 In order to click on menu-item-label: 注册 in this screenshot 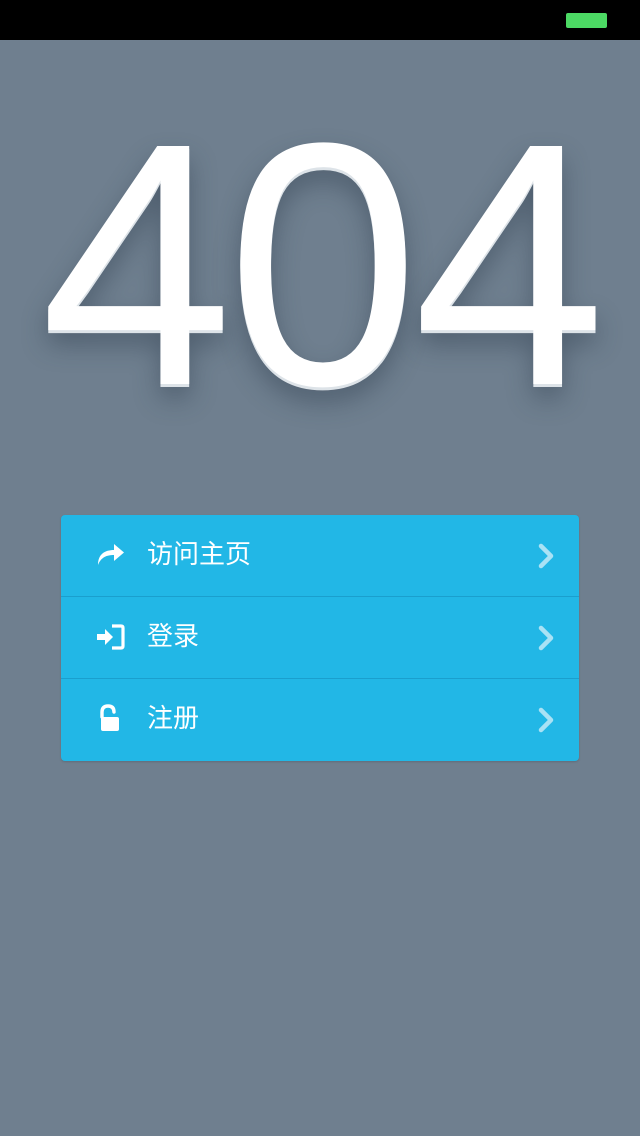, I will do `click(173, 719)`.